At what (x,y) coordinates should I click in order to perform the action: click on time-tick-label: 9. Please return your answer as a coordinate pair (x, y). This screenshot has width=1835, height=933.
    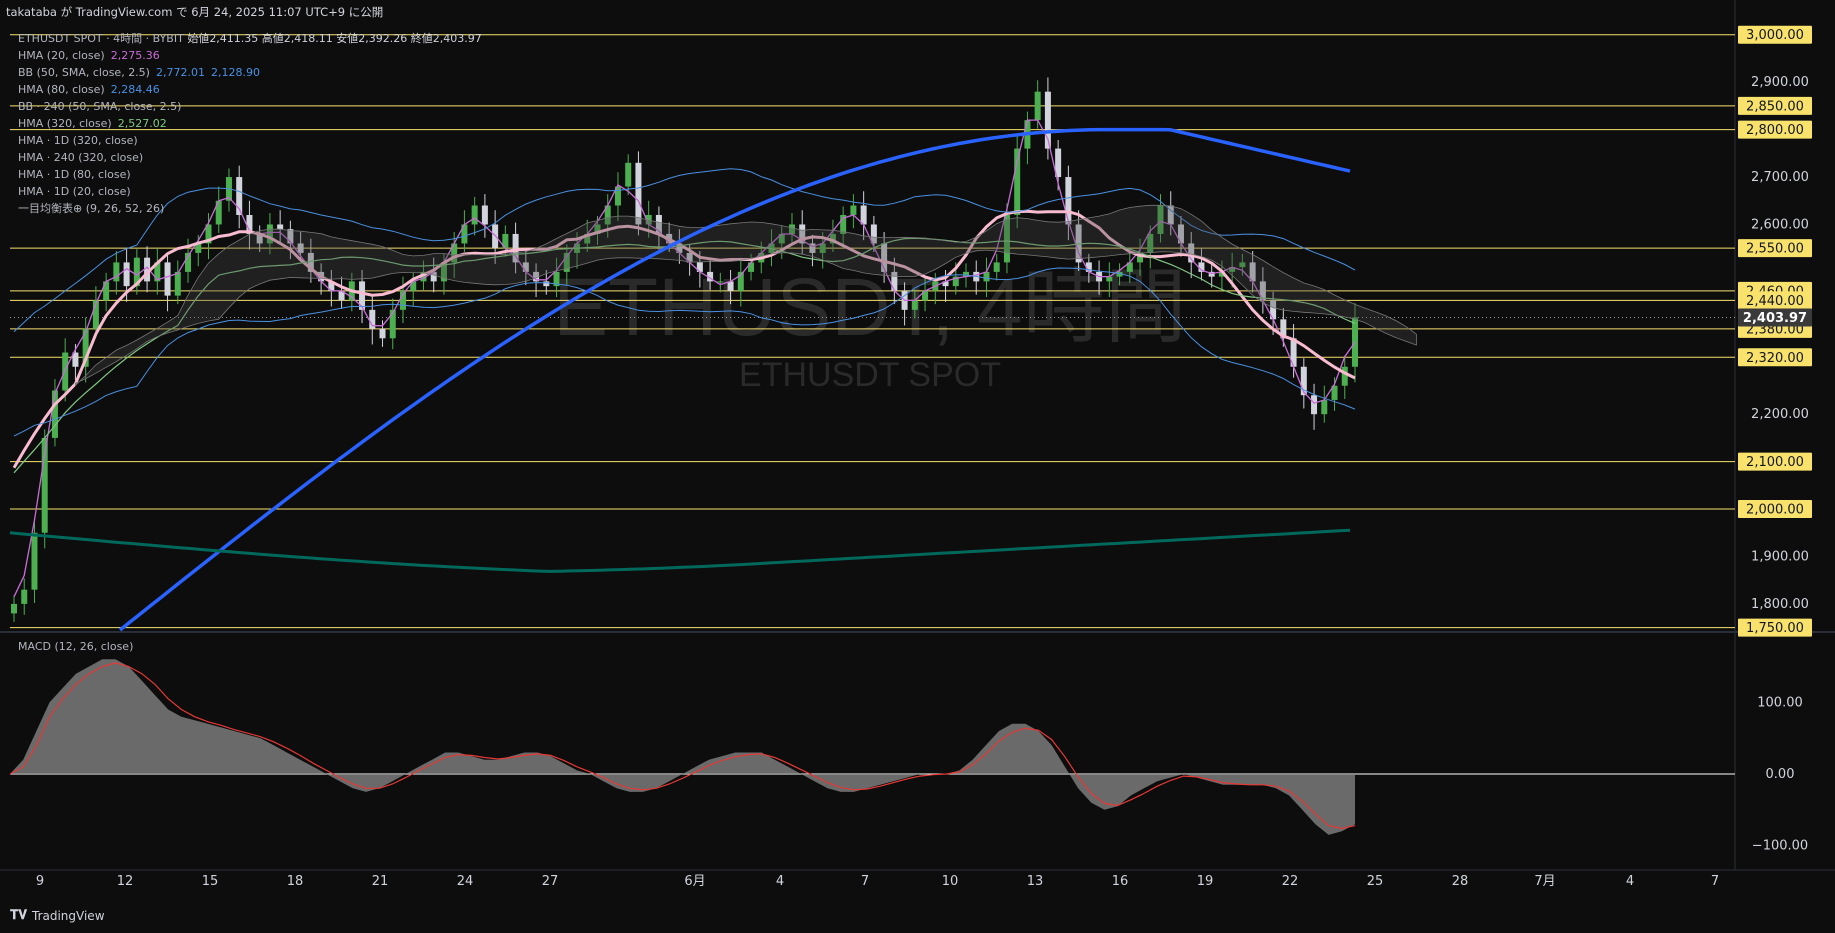
    Looking at the image, I should click on (40, 881).